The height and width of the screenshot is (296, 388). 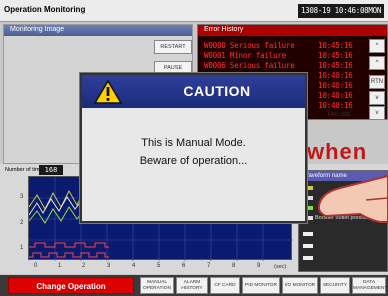 I want to click on error-row: W0000 Serious failure 10:45:16, so click(x=279, y=46).